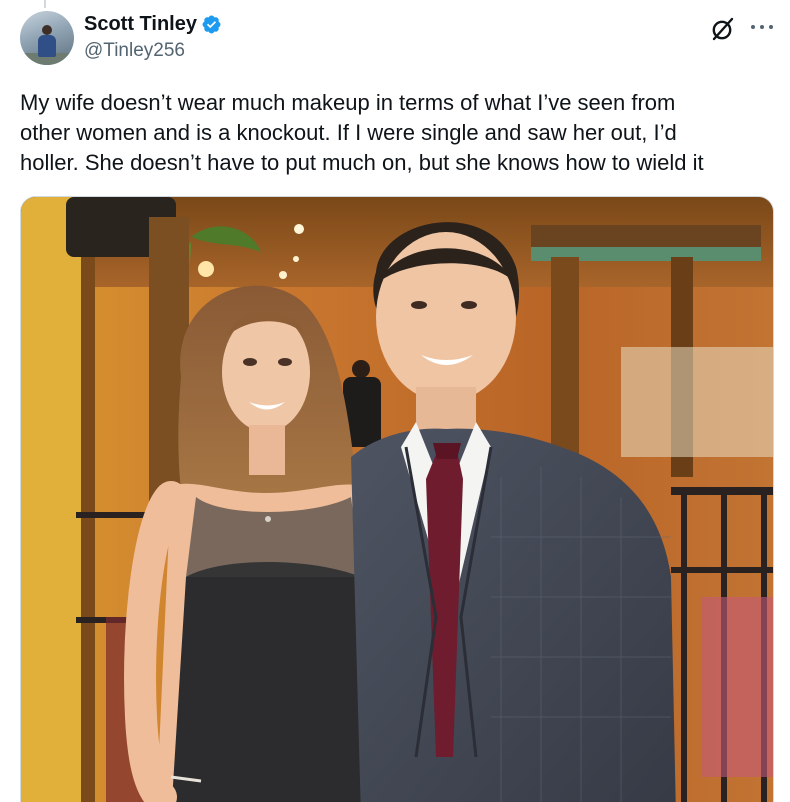 This screenshot has width=790, height=802. I want to click on grok-icon, so click(723, 29).